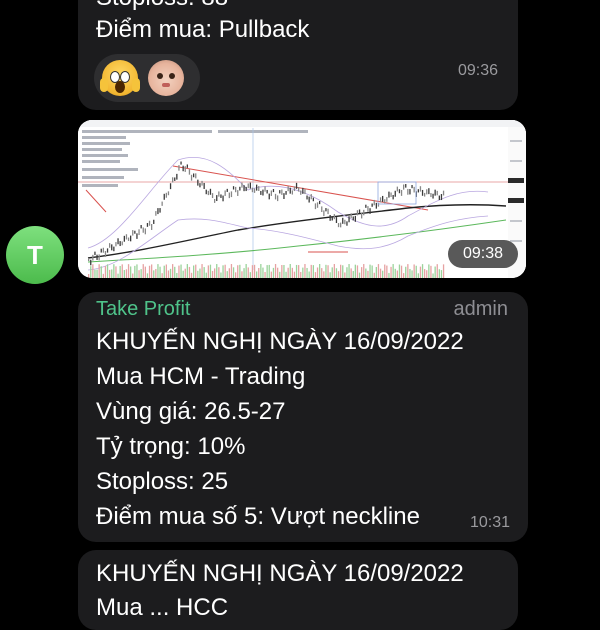  Describe the element at coordinates (162, 481) in the screenshot. I see `message-line: Stoploss: 25` at that location.